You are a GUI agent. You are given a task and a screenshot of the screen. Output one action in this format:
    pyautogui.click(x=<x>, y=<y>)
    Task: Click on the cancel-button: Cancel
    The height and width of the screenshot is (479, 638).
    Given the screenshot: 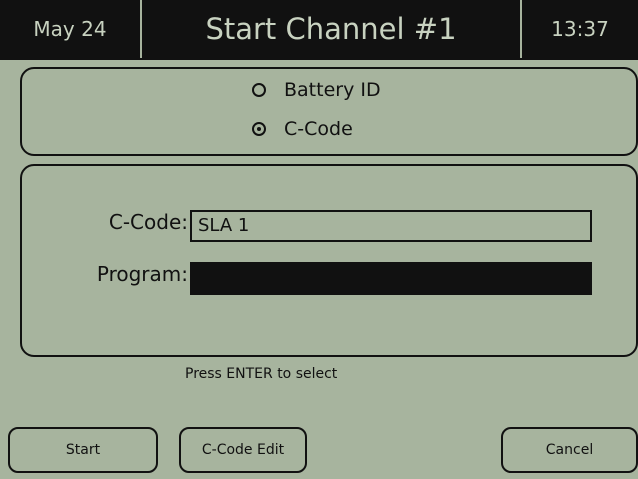 What is the action you would take?
    pyautogui.click(x=569, y=450)
    